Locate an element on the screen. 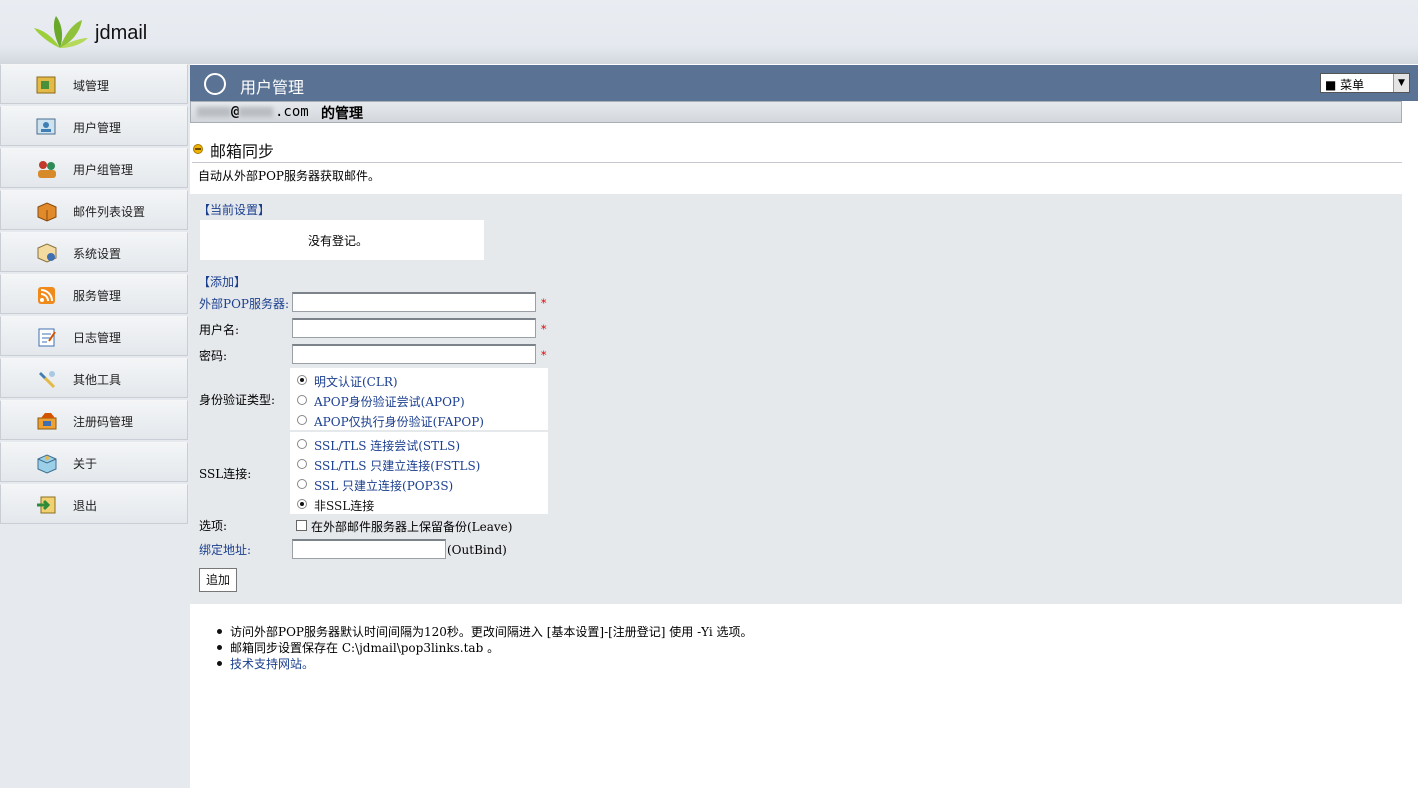 Image resolution: width=1418 pixels, height=788 pixels. password-label: 密码: is located at coordinates (213, 356).